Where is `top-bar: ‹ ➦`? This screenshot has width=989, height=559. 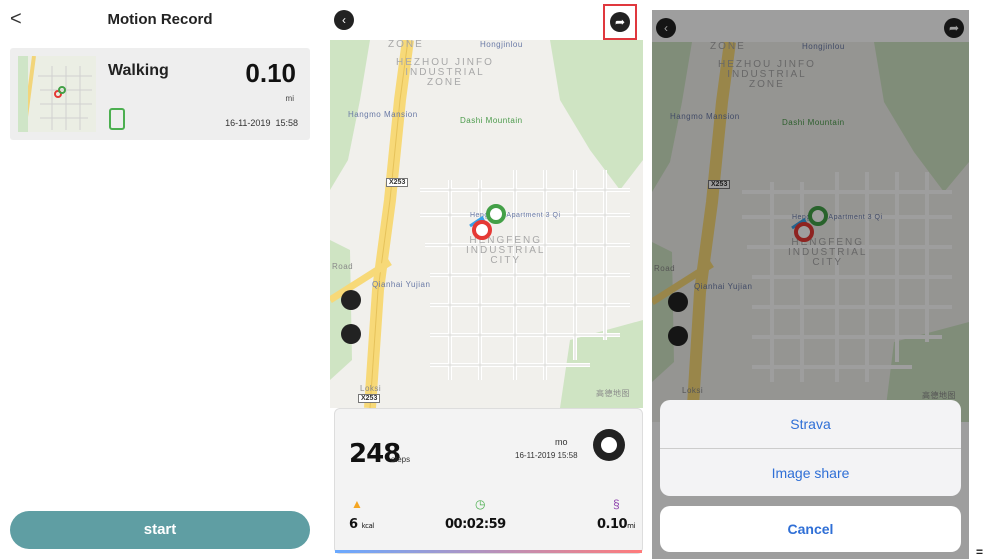
top-bar: ‹ ➦ is located at coordinates (487, 20).